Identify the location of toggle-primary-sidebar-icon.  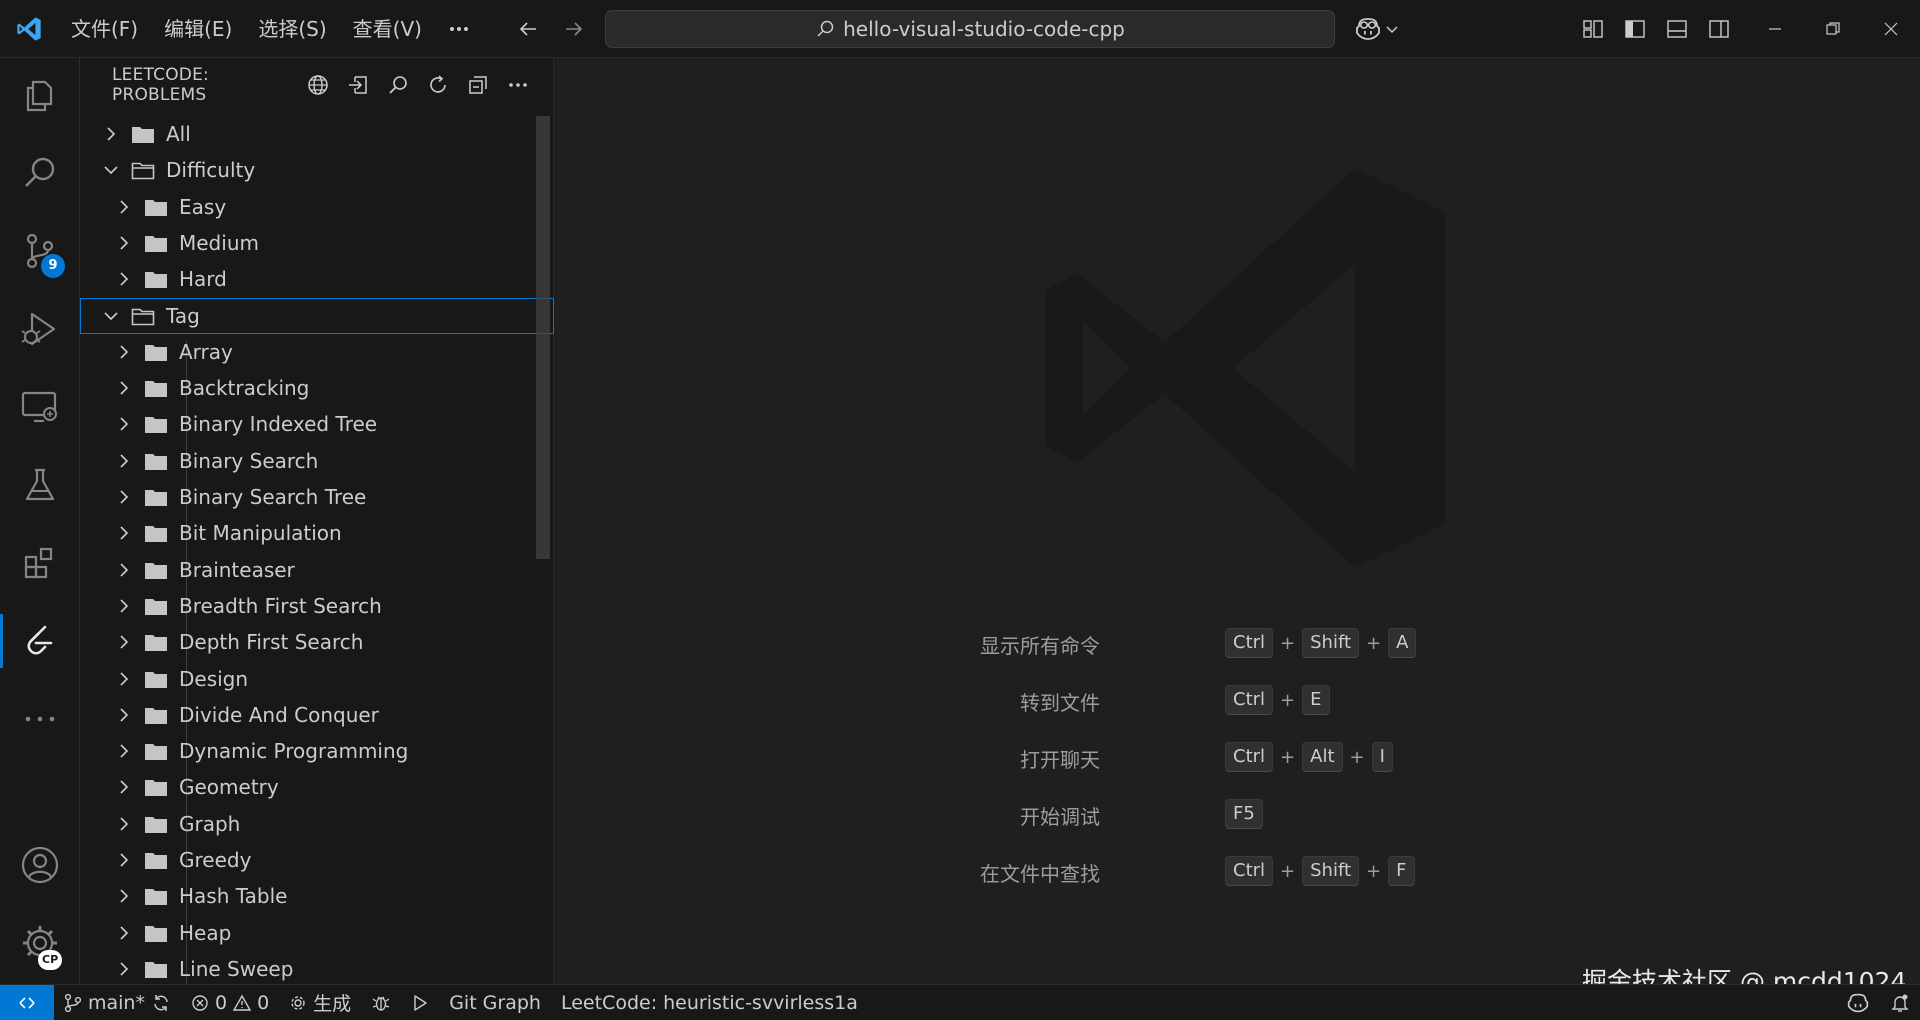
(1635, 29).